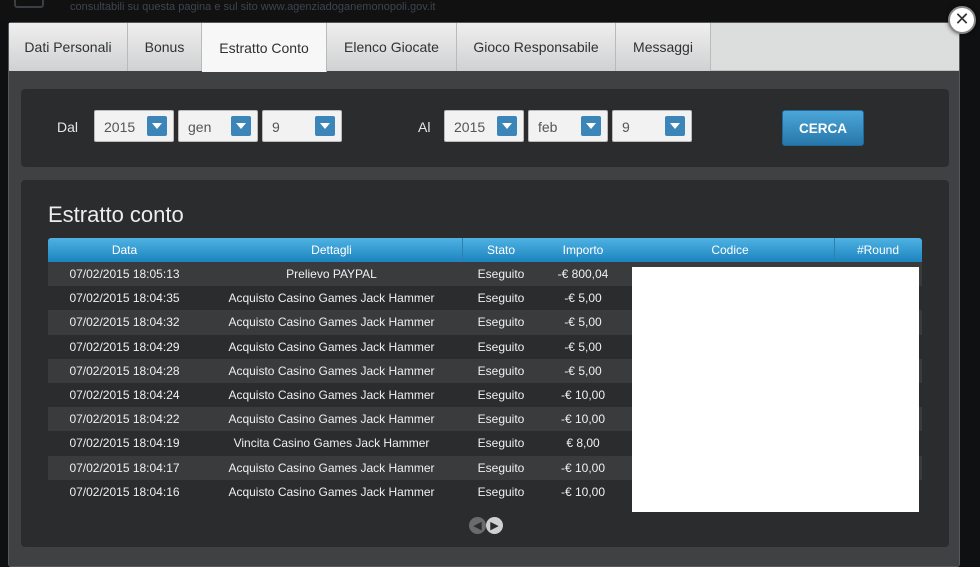 The image size is (980, 567). Describe the element at coordinates (548, 127) in the screenshot. I see `to-month-value: feb` at that location.